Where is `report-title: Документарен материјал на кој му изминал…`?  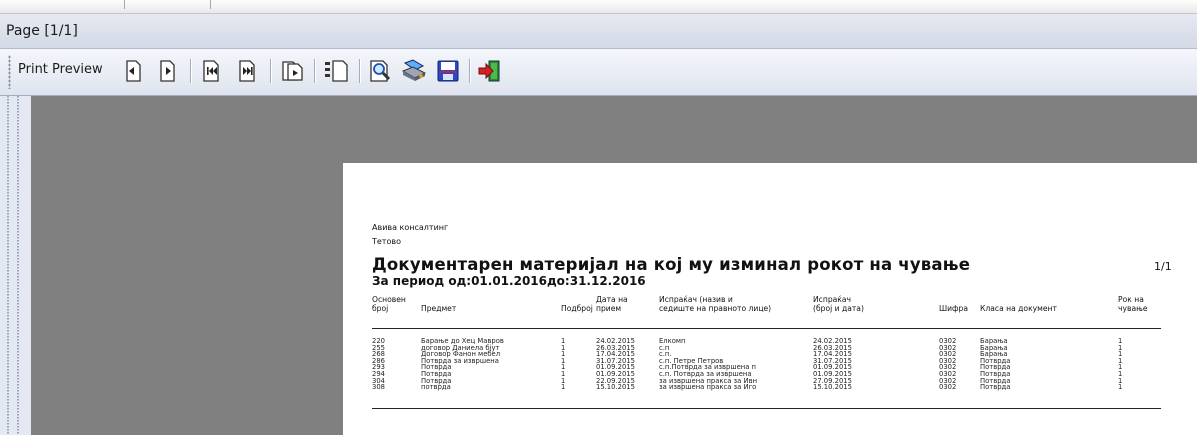 report-title: Документарен материјал на кој му изминал… is located at coordinates (671, 264).